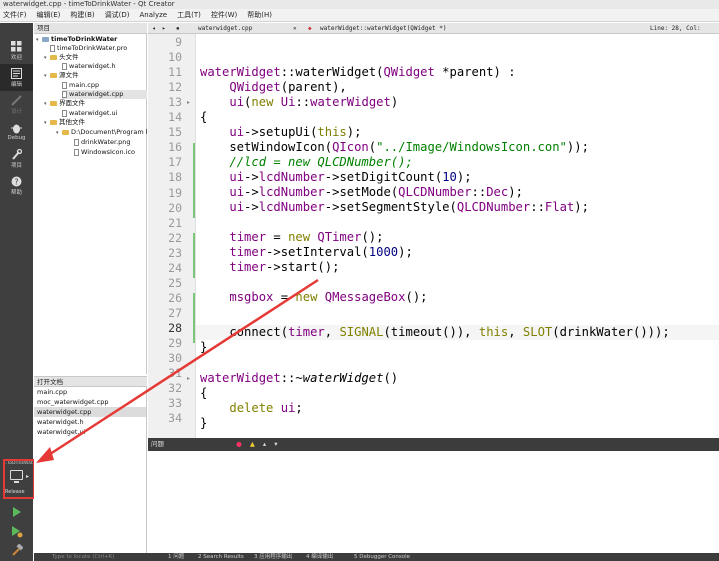 The width and height of the screenshot is (719, 561). What do you see at coordinates (295, 28) in the screenshot?
I see `close-file-icon: ✕` at bounding box center [295, 28].